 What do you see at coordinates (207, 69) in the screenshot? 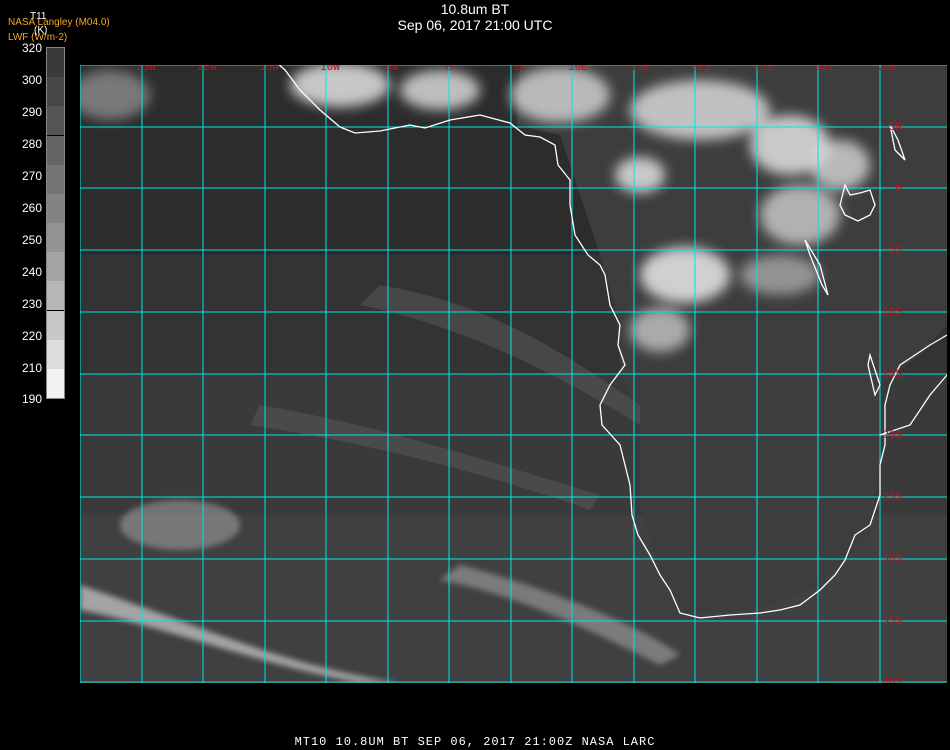
I see `longitude-label: 20W` at bounding box center [207, 69].